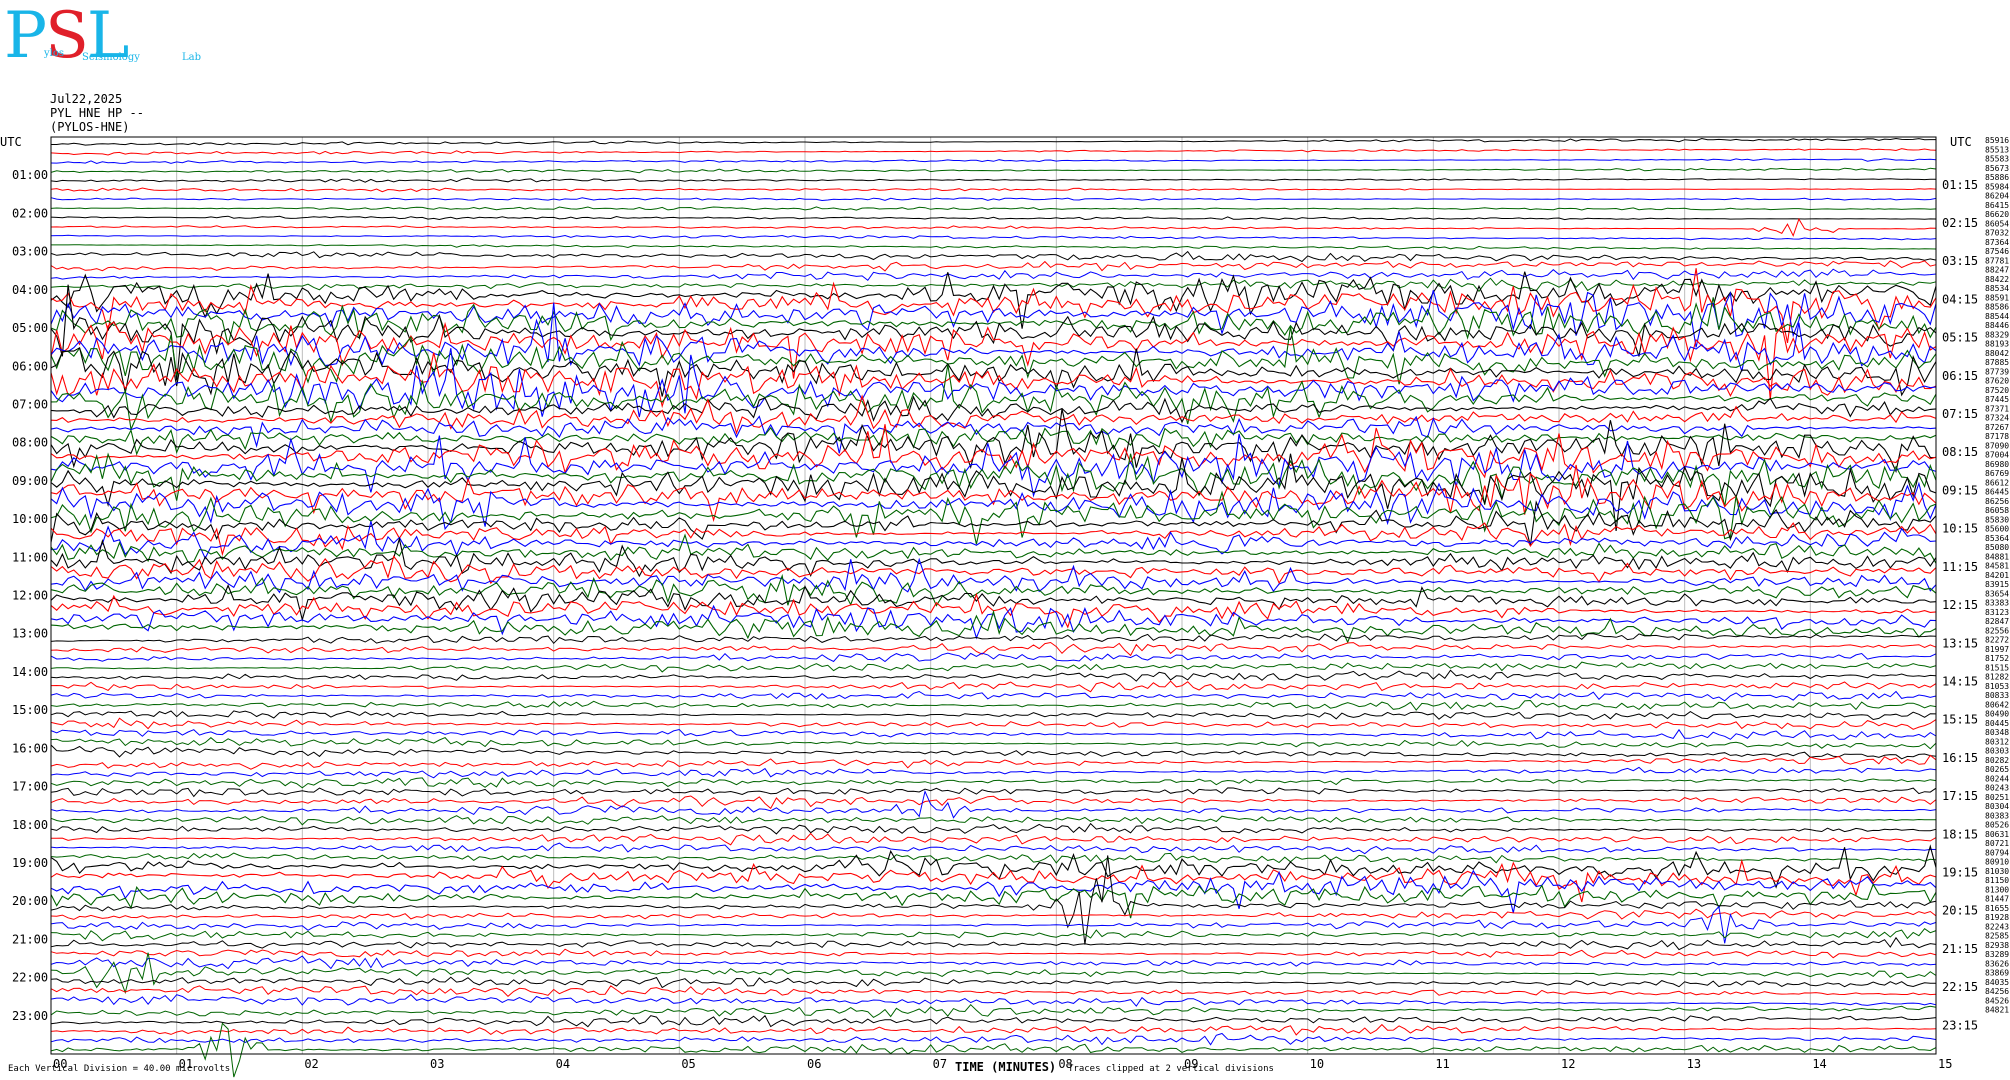  Describe the element at coordinates (1997, 371) in the screenshot. I see `count-label: 87739` at that location.